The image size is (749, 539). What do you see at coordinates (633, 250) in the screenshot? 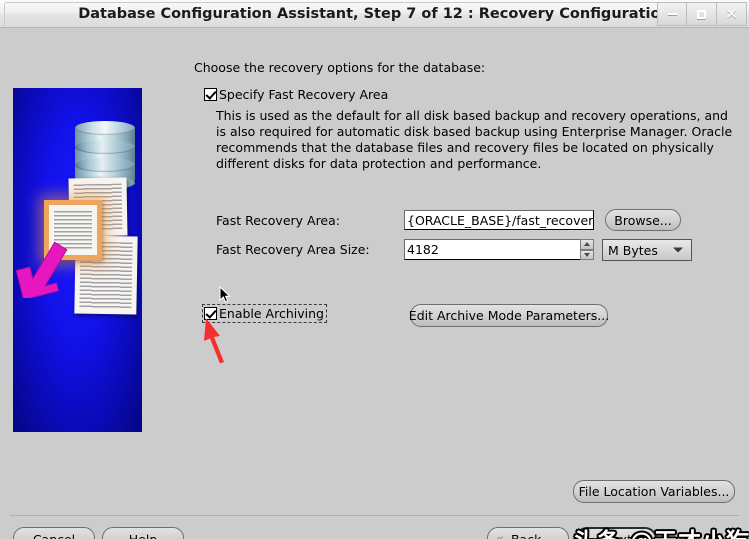
I see `size-unit-value: M Bytes` at bounding box center [633, 250].